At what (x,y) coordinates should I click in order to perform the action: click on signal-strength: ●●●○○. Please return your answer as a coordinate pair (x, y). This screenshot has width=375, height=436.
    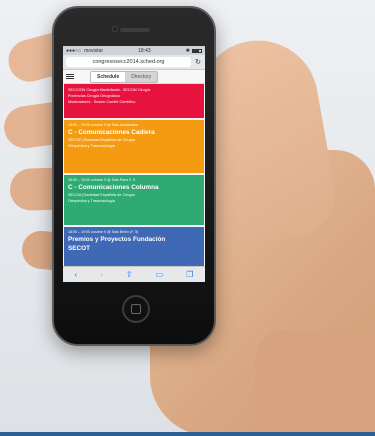
    Looking at the image, I should click on (74, 50).